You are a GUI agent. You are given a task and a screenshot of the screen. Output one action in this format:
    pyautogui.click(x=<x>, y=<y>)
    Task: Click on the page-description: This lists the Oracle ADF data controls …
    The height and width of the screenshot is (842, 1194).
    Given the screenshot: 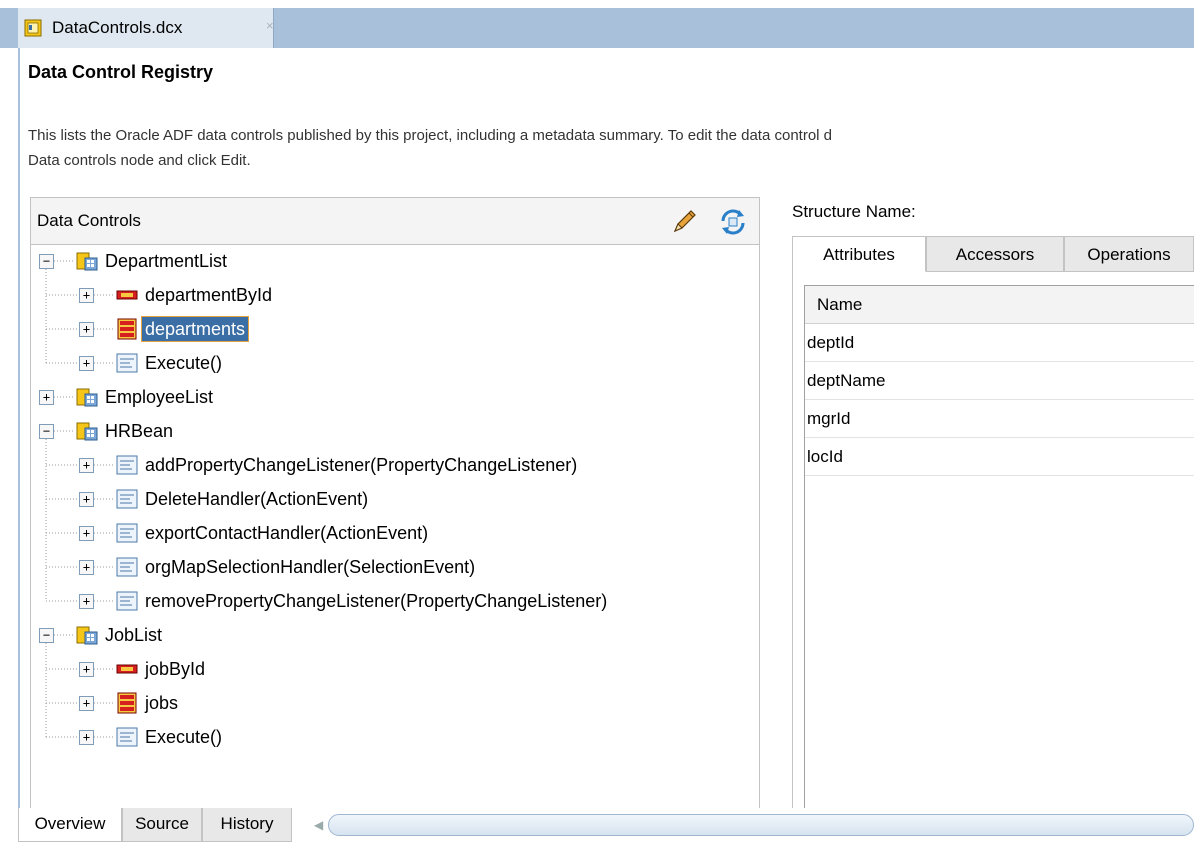 What is the action you would take?
    pyautogui.click(x=611, y=148)
    